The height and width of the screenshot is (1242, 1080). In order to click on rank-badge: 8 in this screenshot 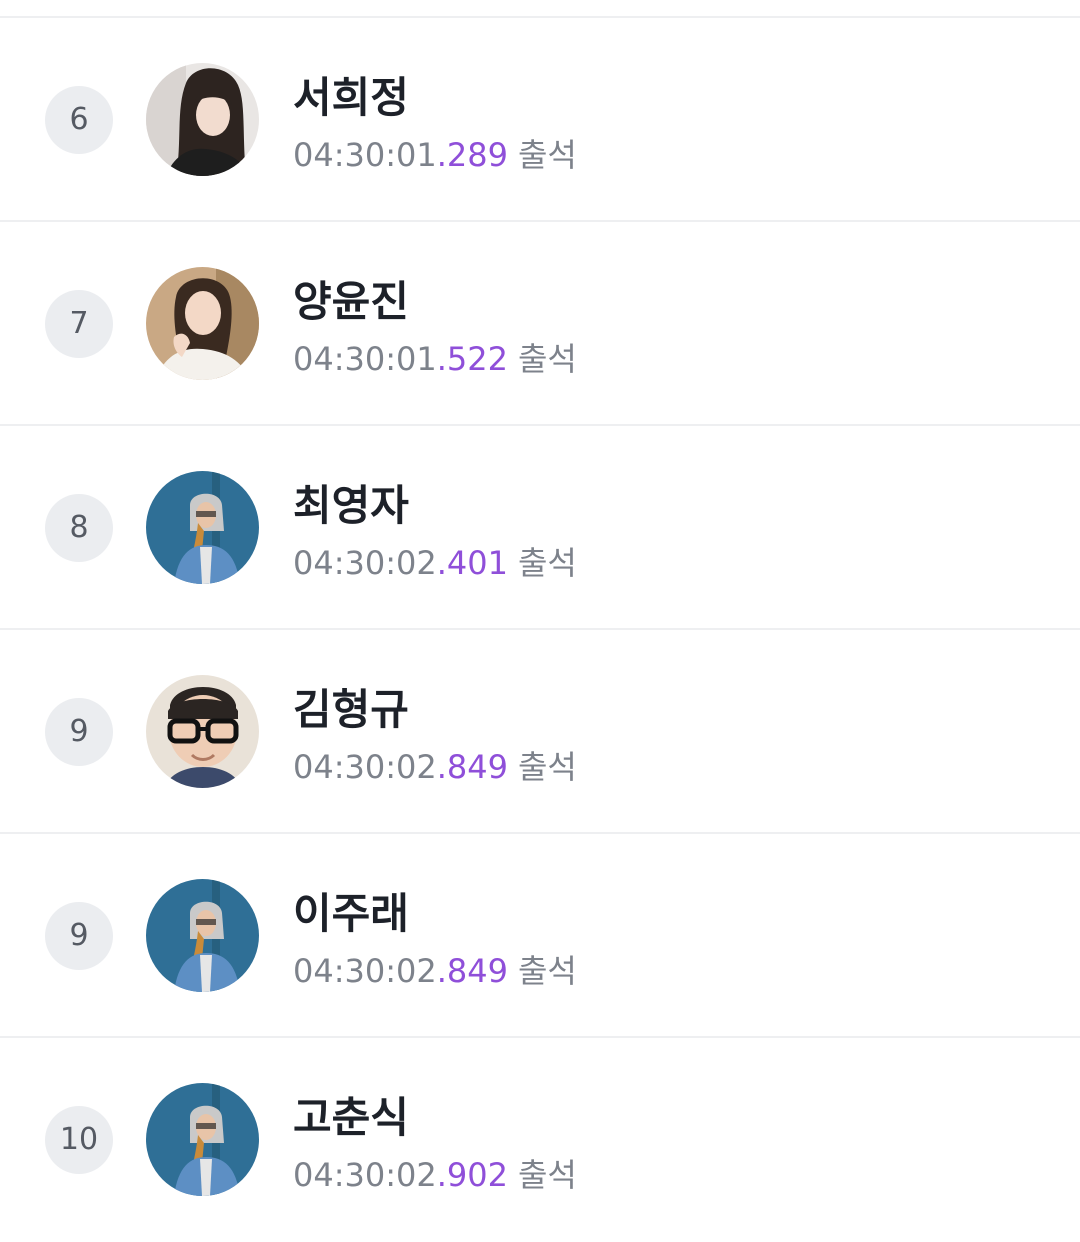, I will do `click(79, 528)`.